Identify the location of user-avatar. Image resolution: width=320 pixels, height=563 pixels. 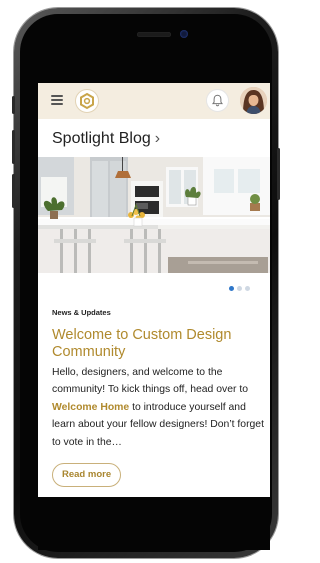
(253, 100).